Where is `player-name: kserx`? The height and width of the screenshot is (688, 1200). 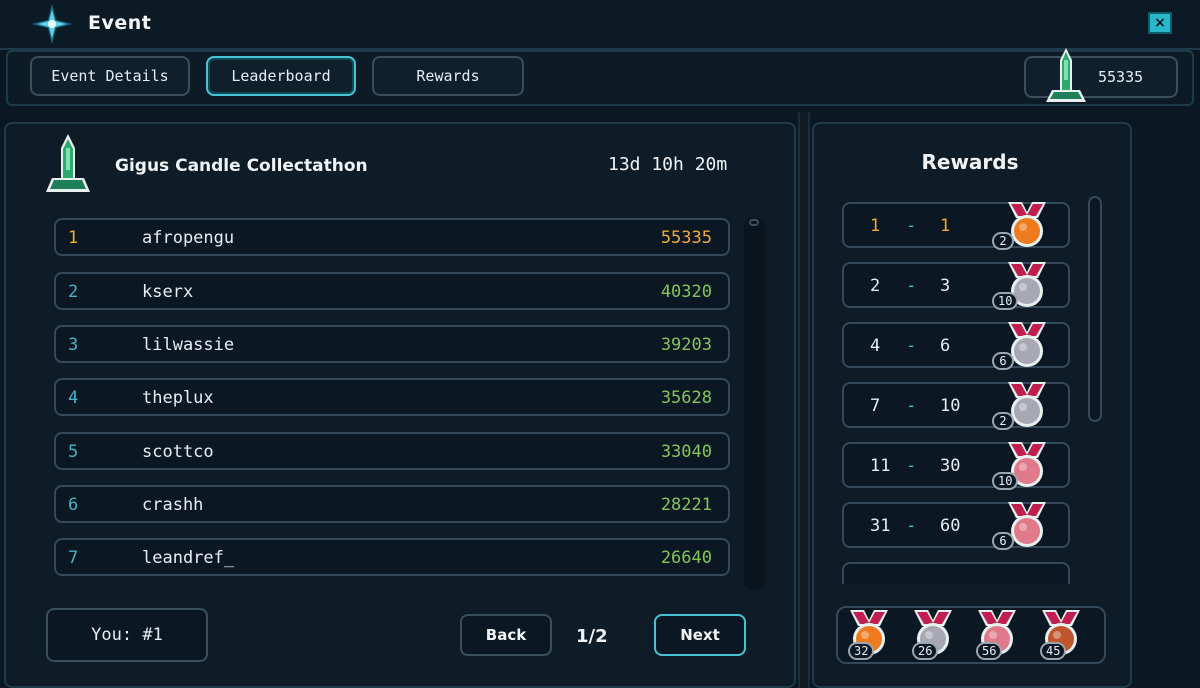
player-name: kserx is located at coordinates (168, 292).